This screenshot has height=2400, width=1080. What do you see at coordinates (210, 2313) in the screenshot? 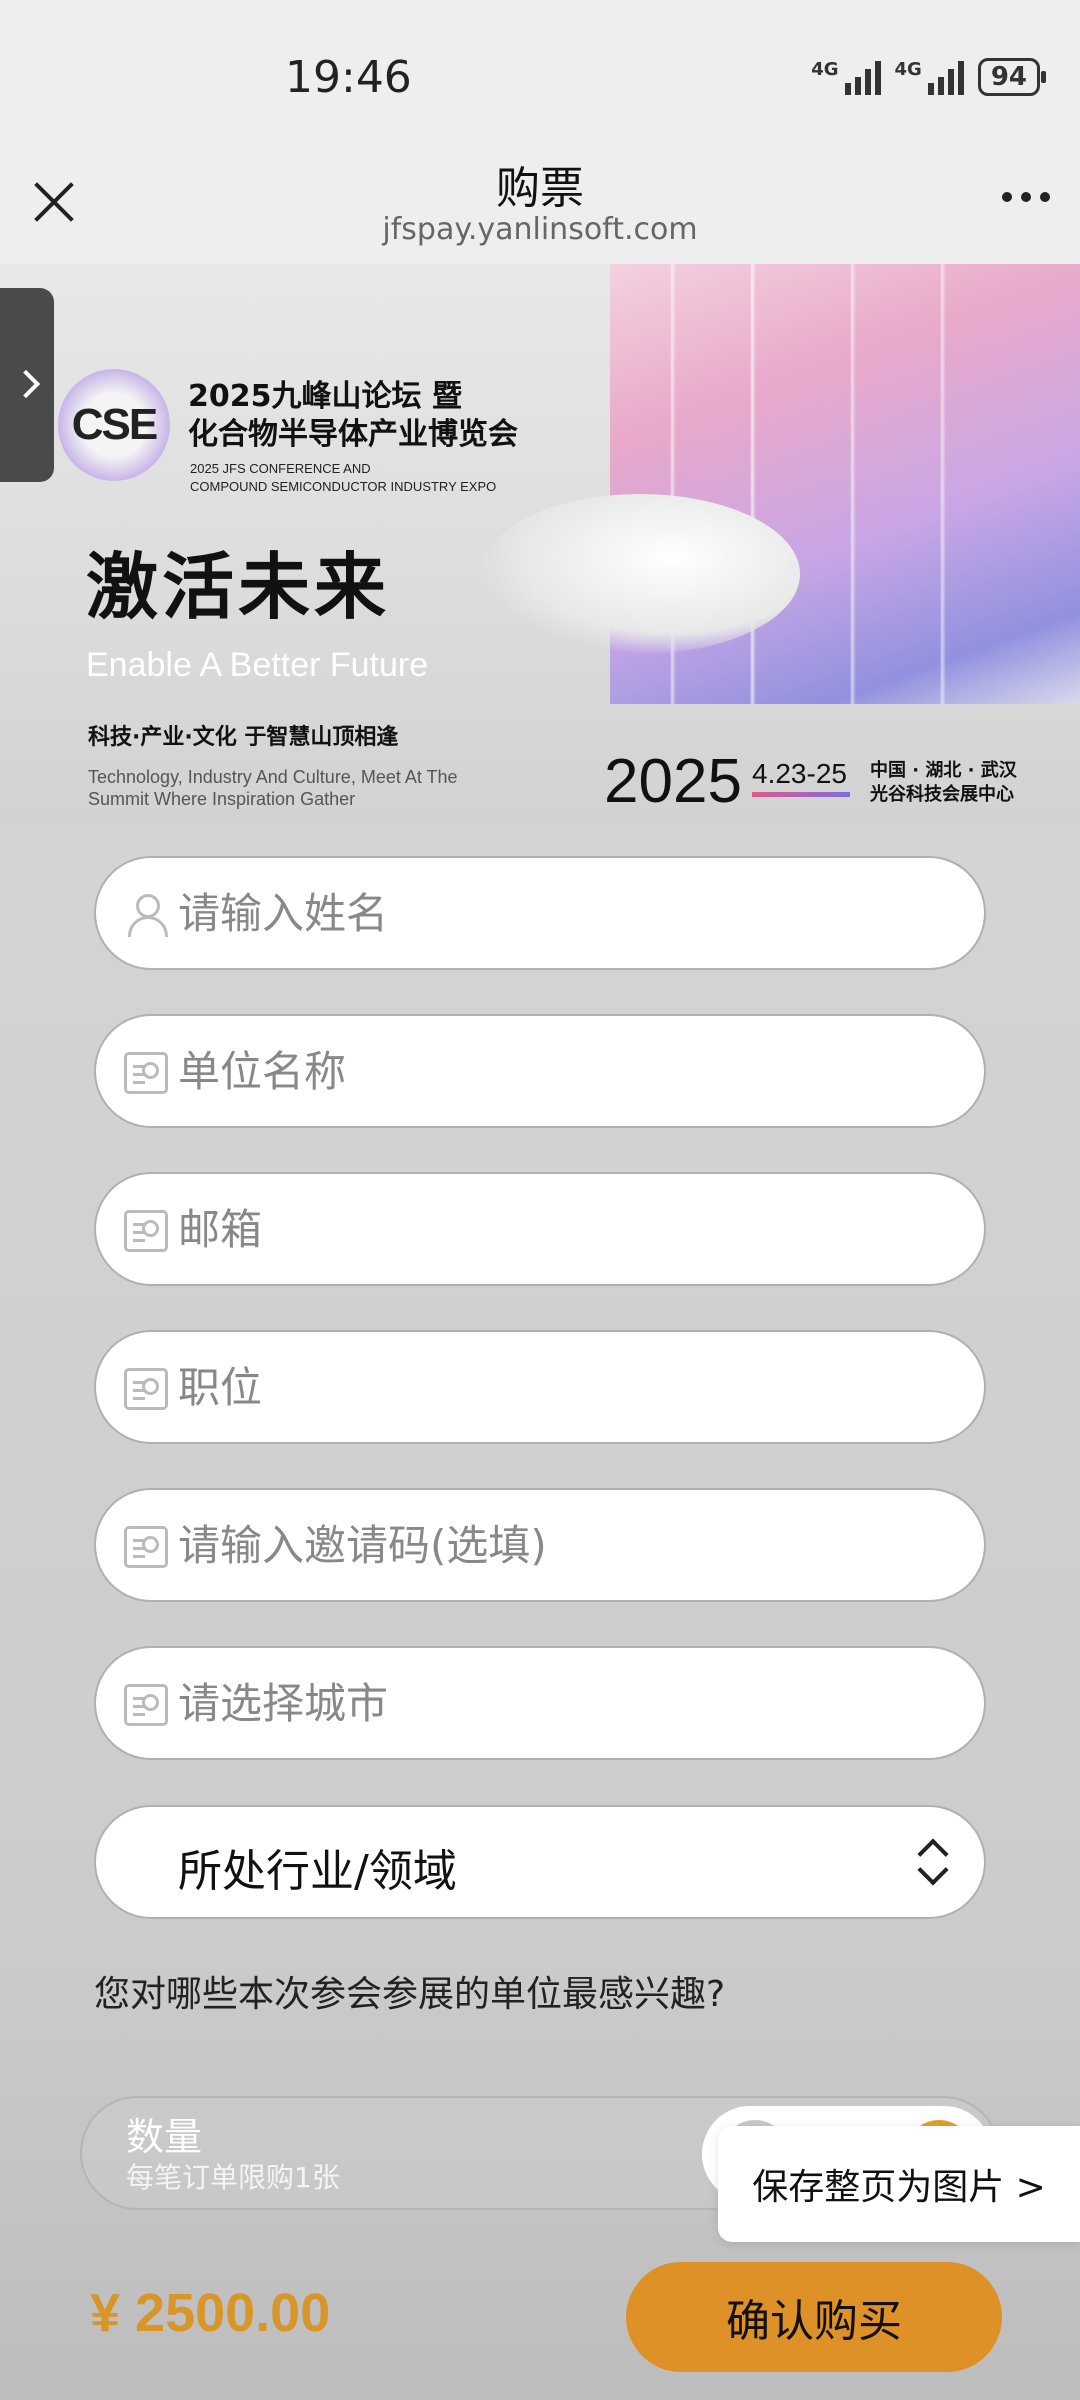
I see `total-price: ¥ 2500.00` at bounding box center [210, 2313].